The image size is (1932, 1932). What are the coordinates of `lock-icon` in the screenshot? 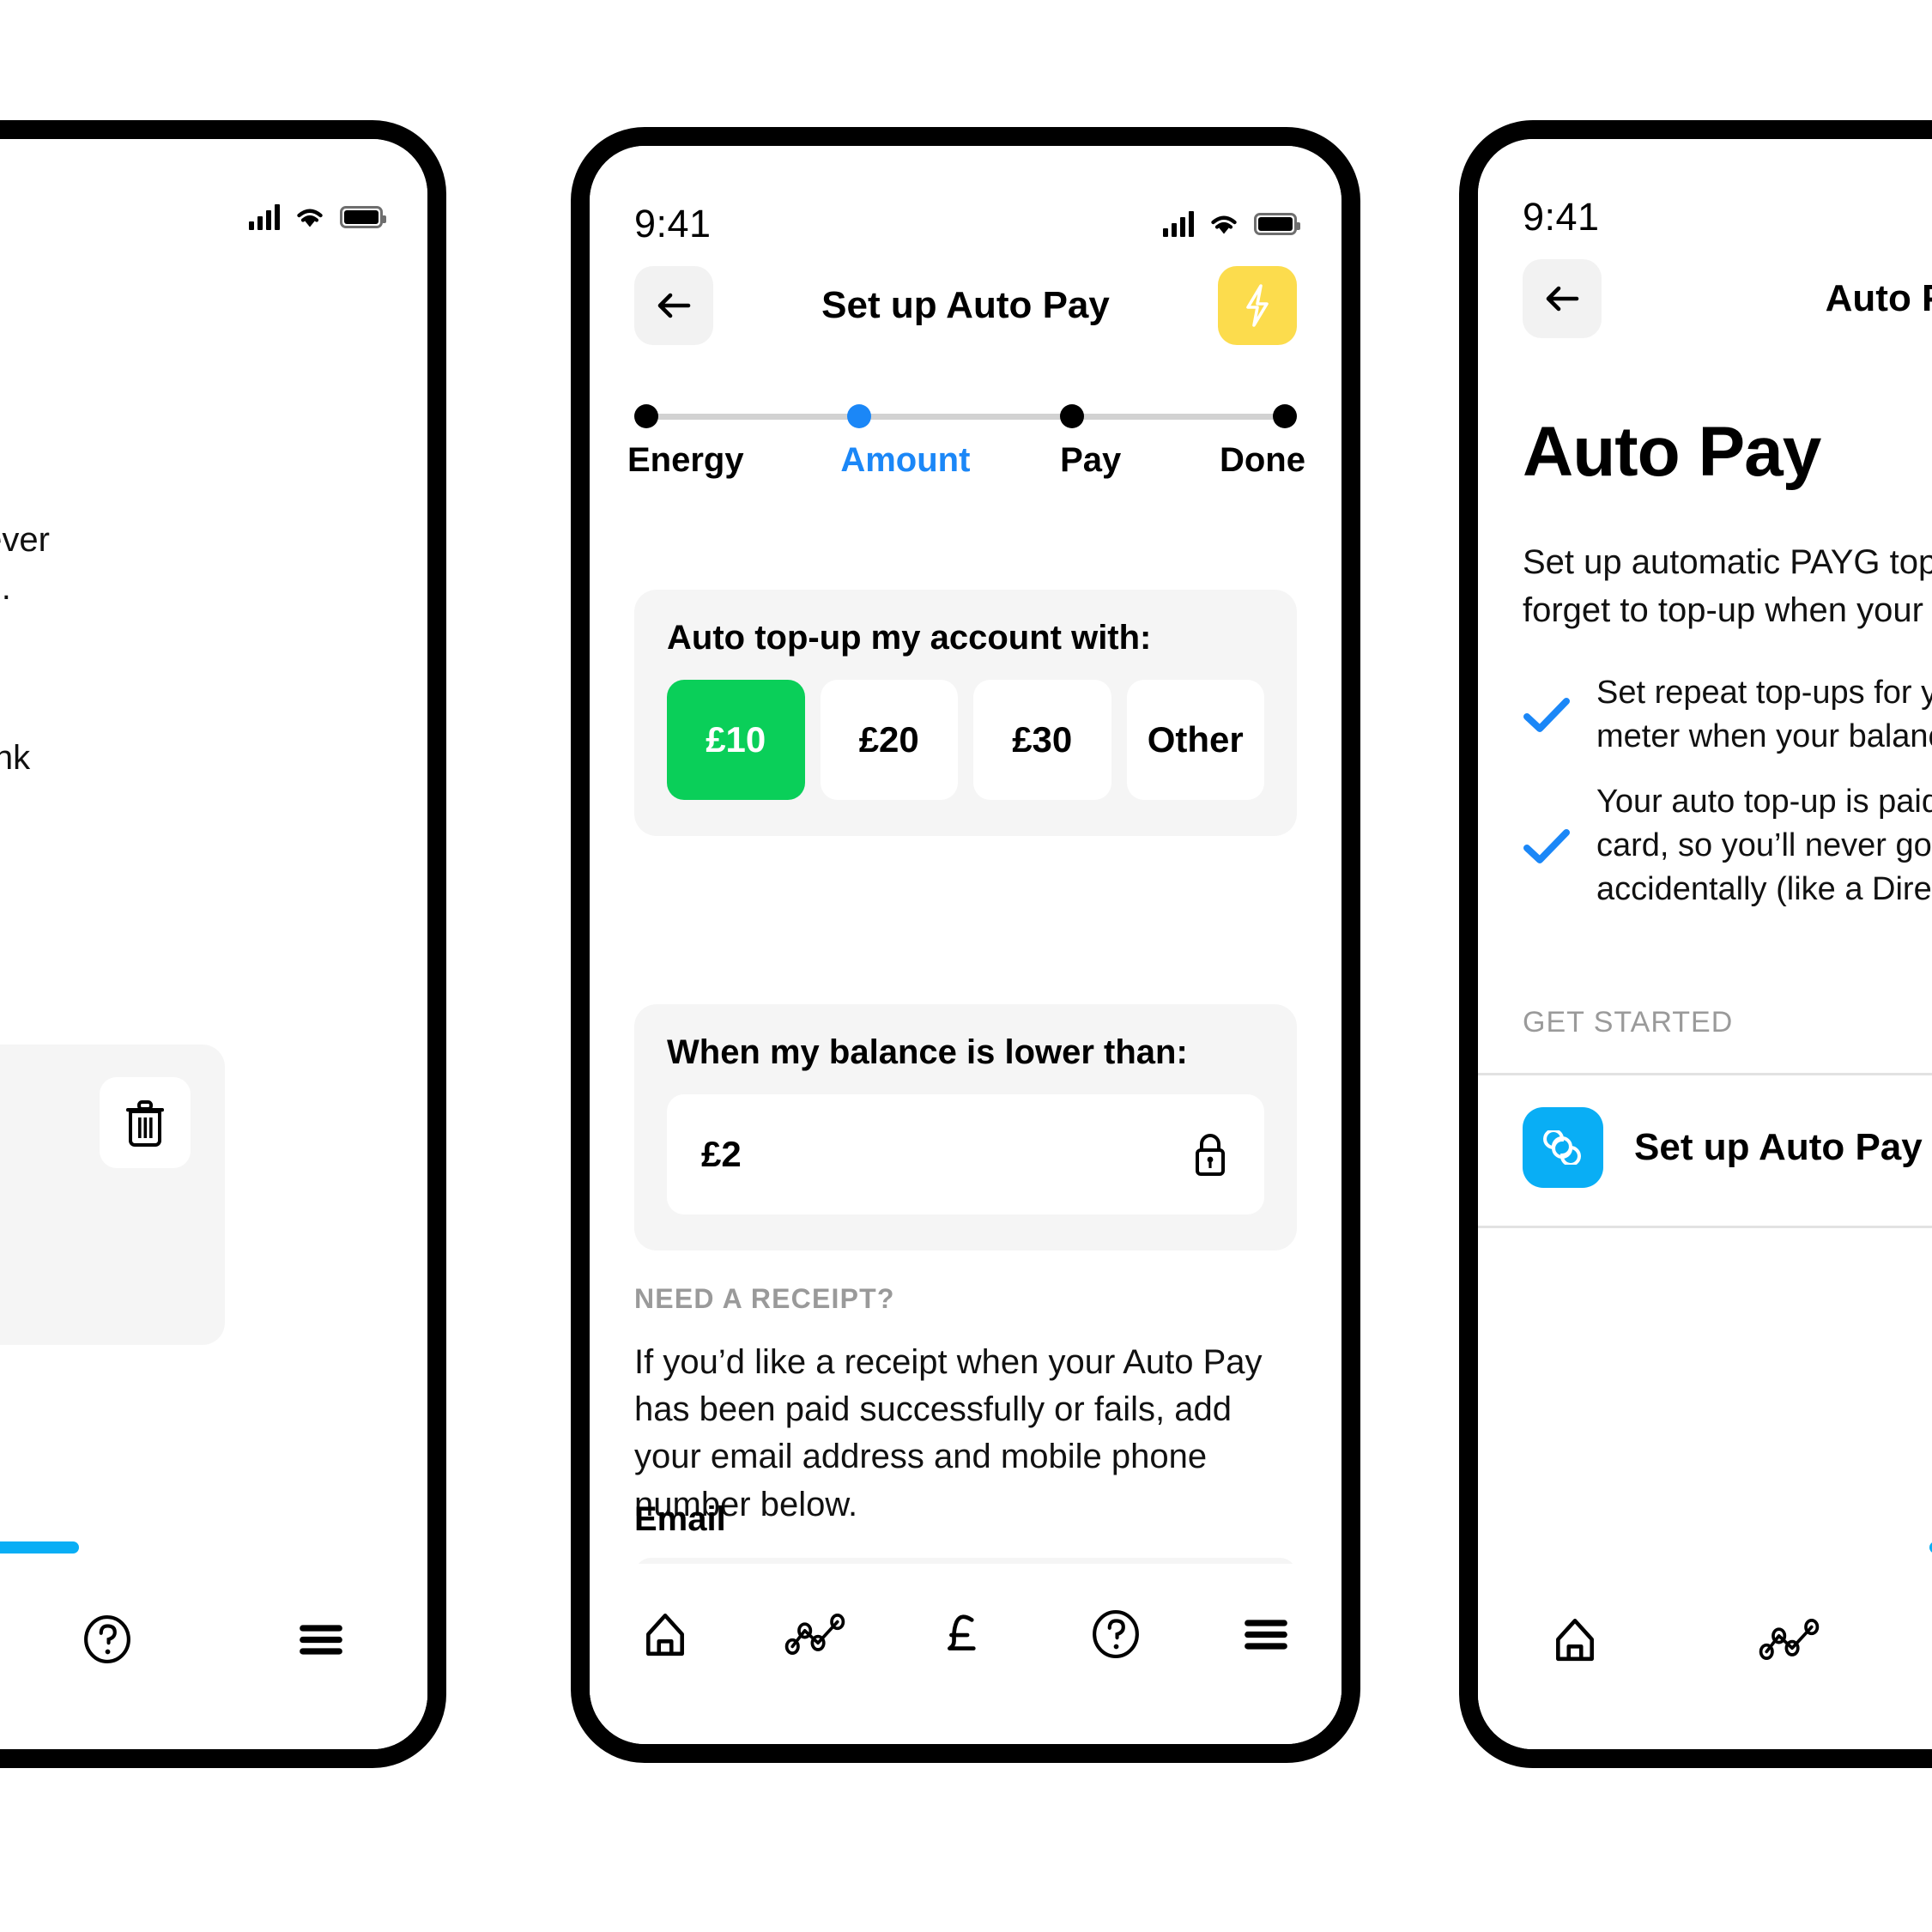 It's located at (1210, 1154).